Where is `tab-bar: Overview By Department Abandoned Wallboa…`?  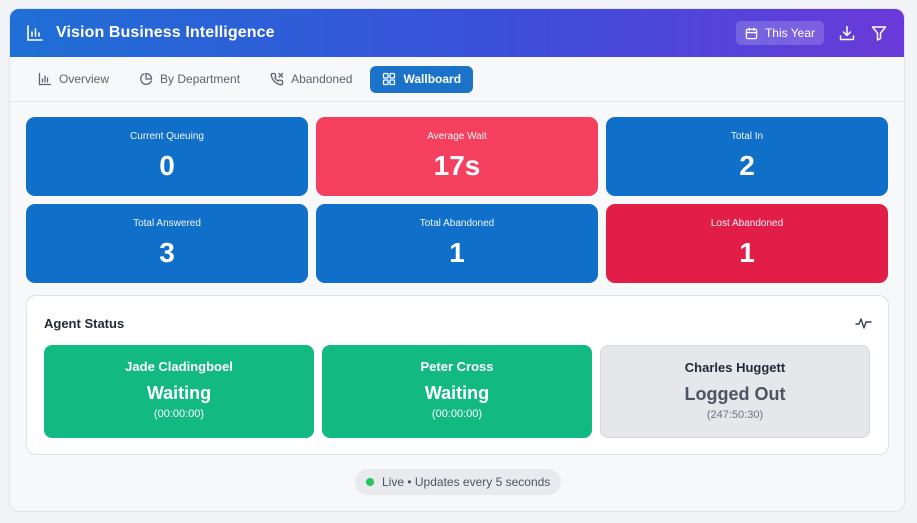
tab-bar: Overview By Department Abandoned Wallboa… is located at coordinates (457, 79).